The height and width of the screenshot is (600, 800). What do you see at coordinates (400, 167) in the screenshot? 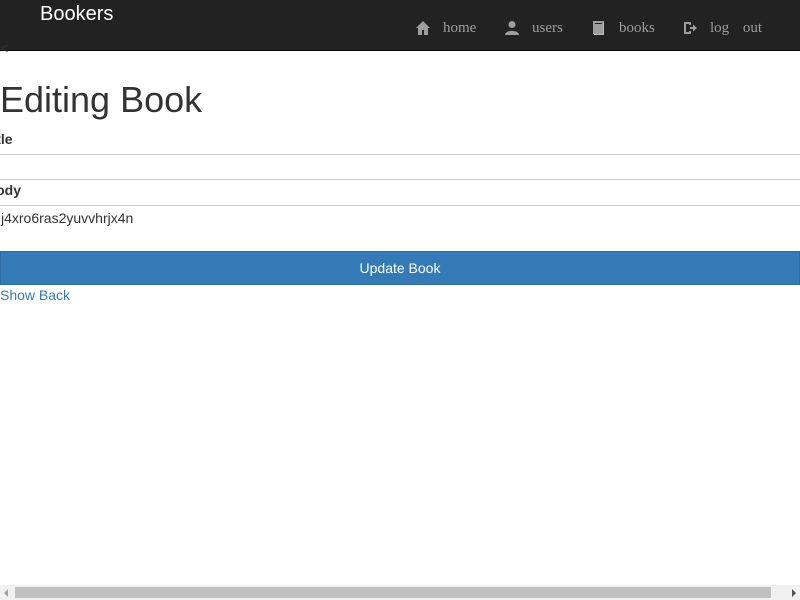
I see `title-input` at bounding box center [400, 167].